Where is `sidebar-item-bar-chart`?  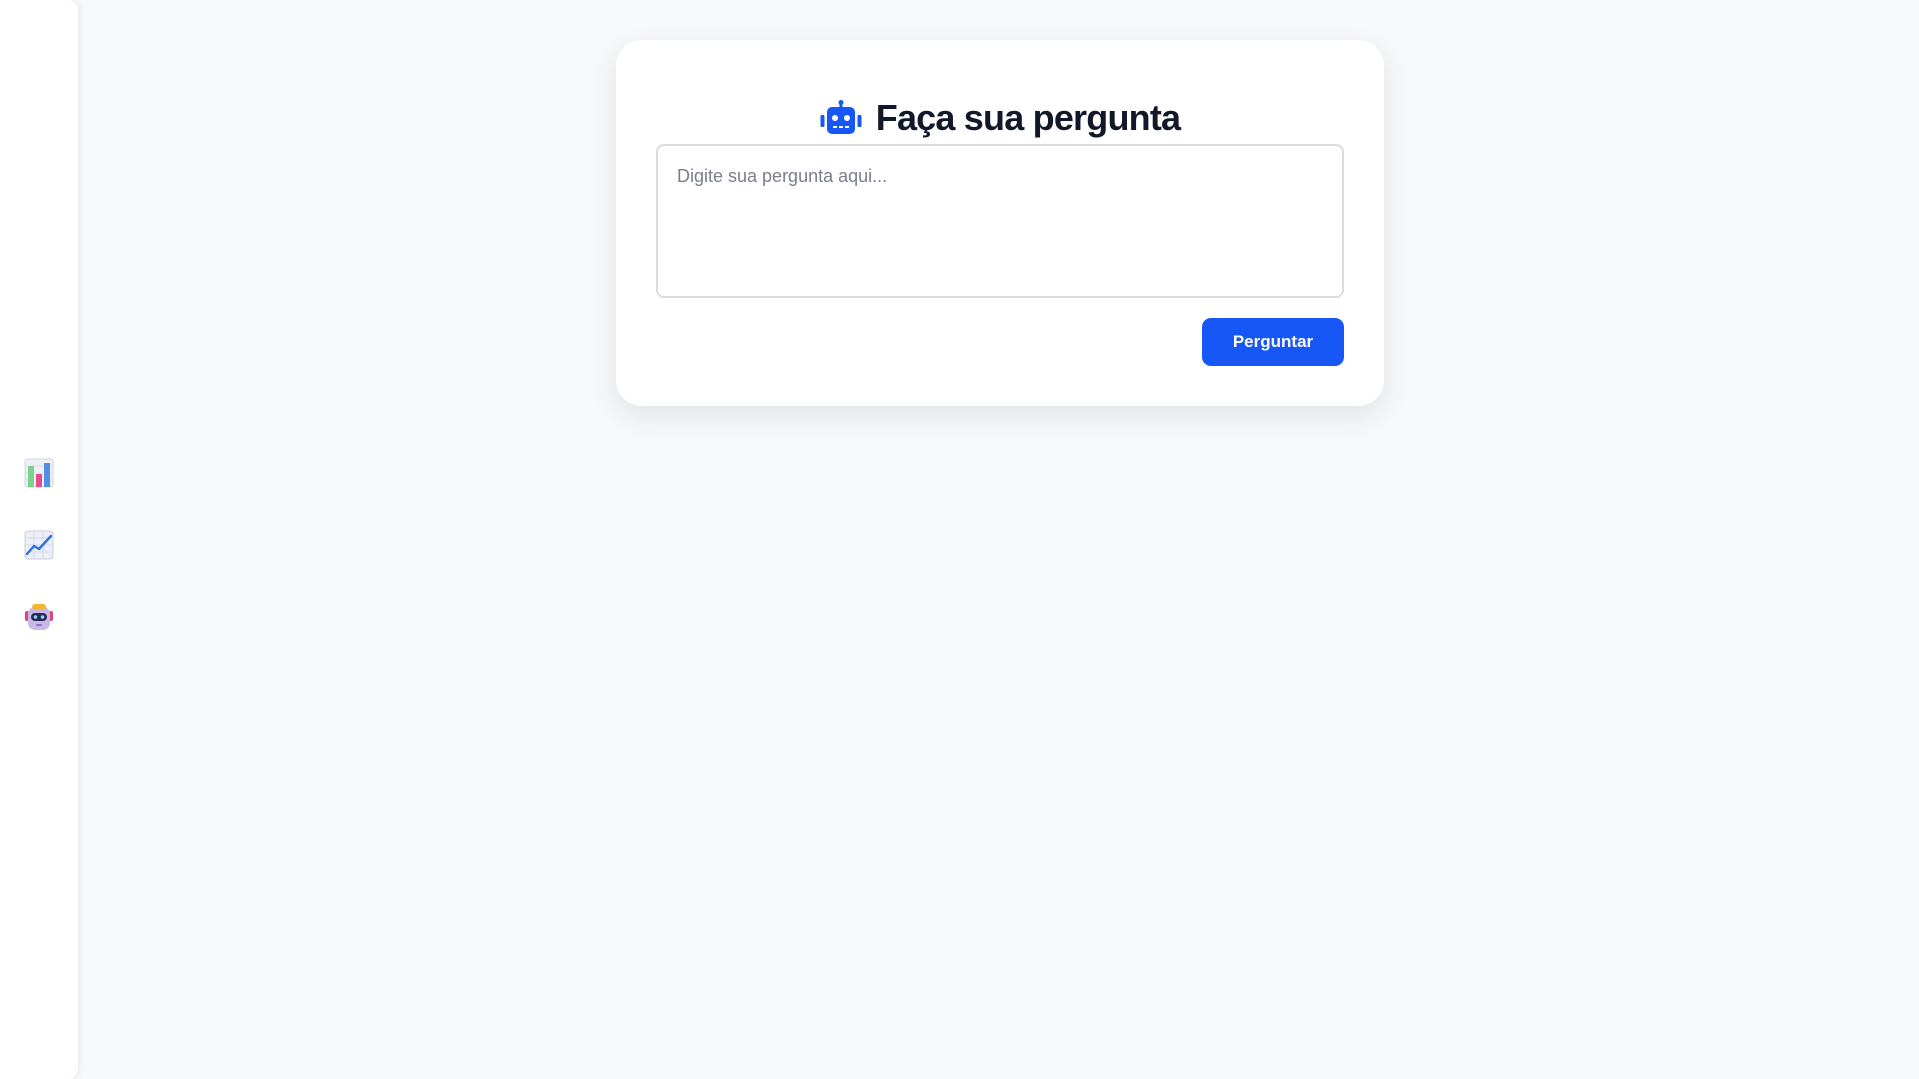
sidebar-item-bar-chart is located at coordinates (39, 473).